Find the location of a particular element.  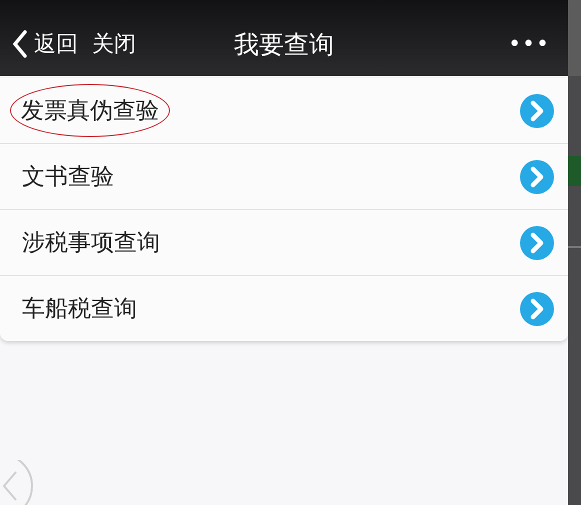

back-button: 返回 is located at coordinates (45, 44).